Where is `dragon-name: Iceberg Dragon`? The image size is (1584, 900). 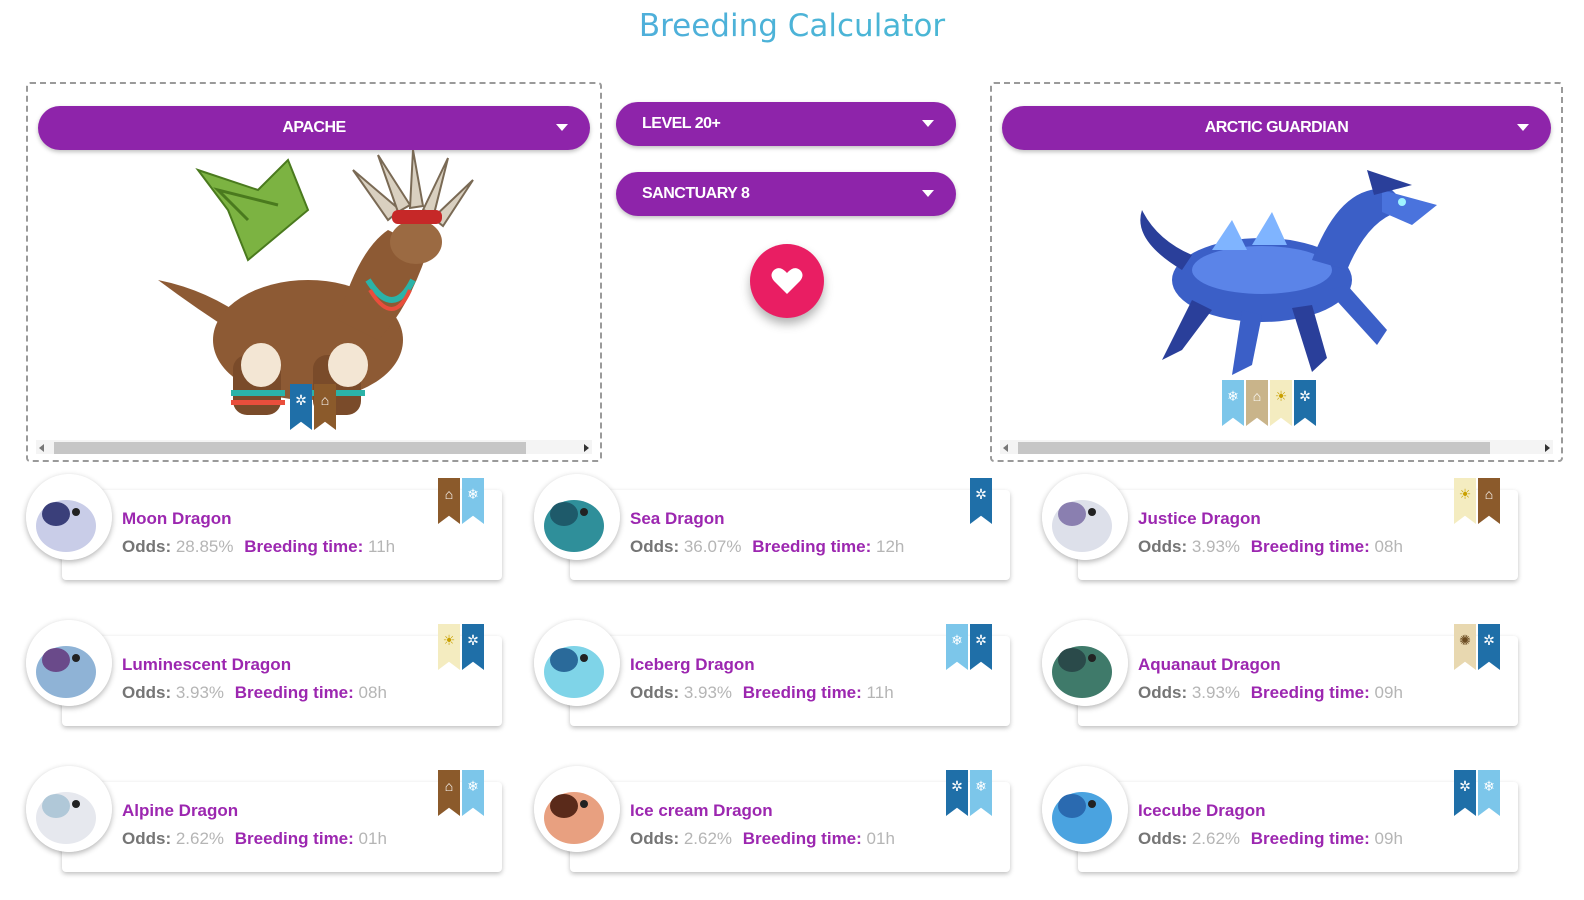 dragon-name: Iceberg Dragon is located at coordinates (692, 664).